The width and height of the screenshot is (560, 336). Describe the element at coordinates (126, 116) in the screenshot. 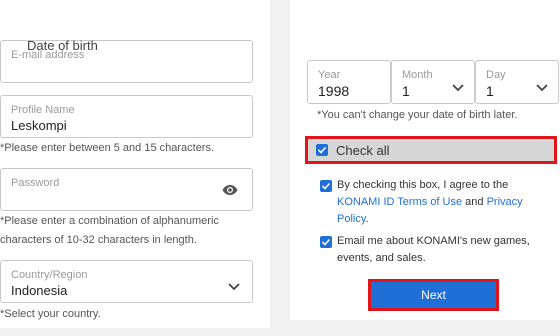

I see `profile-name-field: Profile Name Leskompi` at that location.